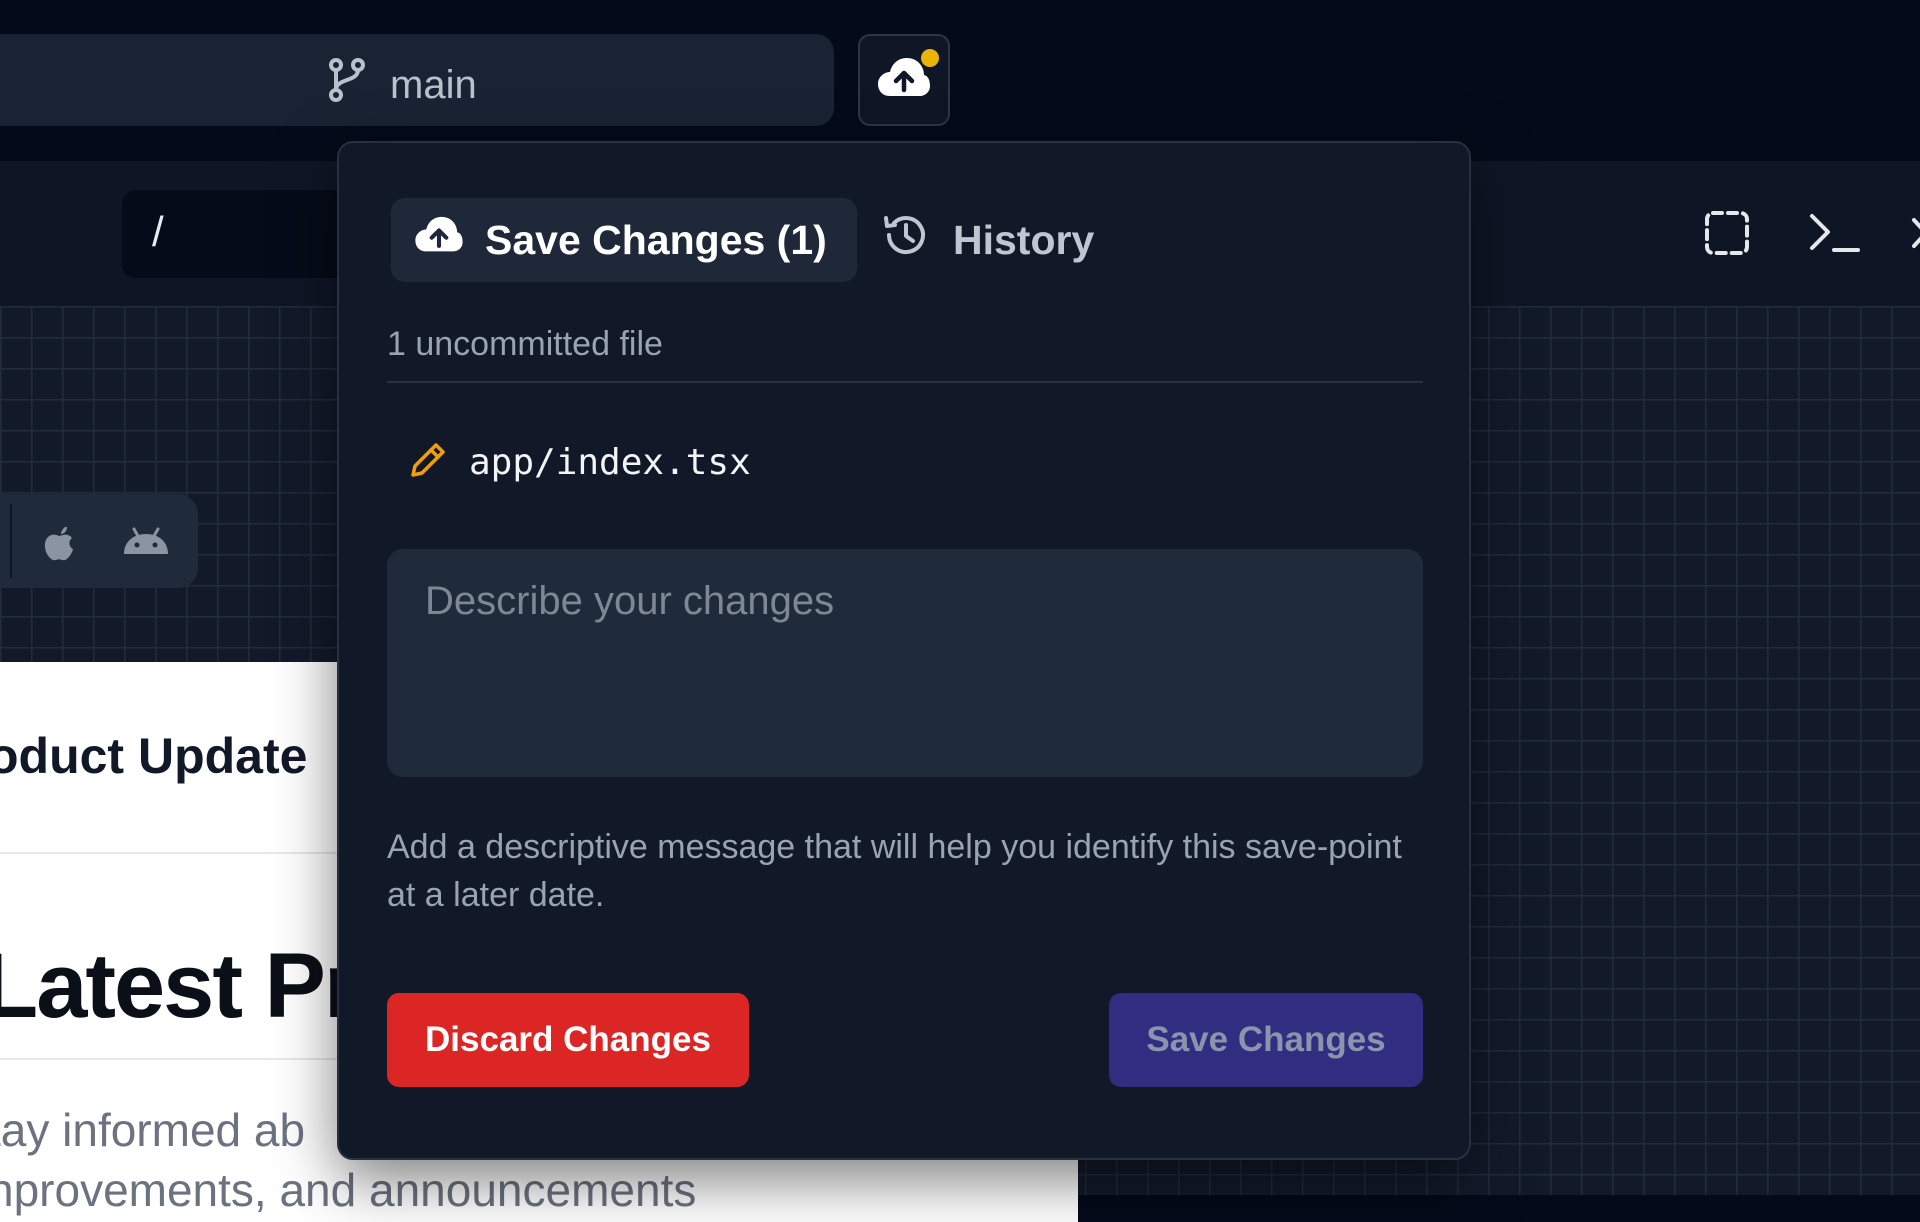  I want to click on save-changes-button: Save Changes, so click(1266, 1040).